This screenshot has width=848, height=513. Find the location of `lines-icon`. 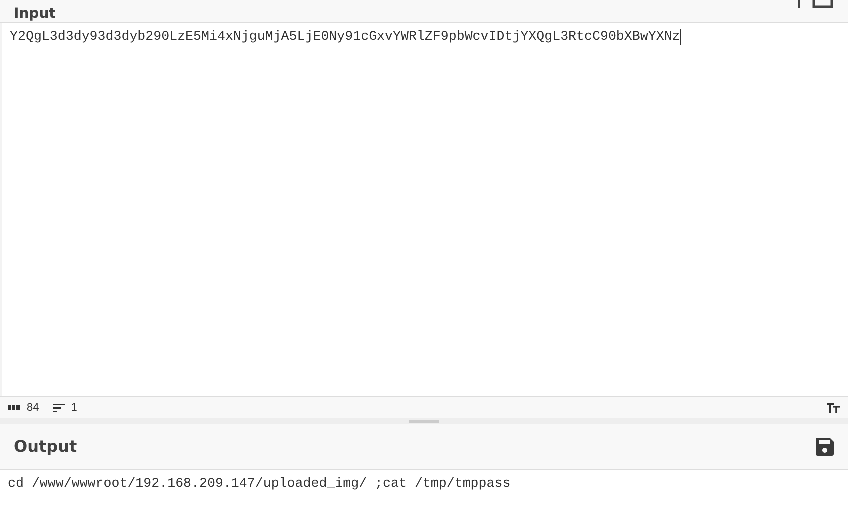

lines-icon is located at coordinates (59, 407).